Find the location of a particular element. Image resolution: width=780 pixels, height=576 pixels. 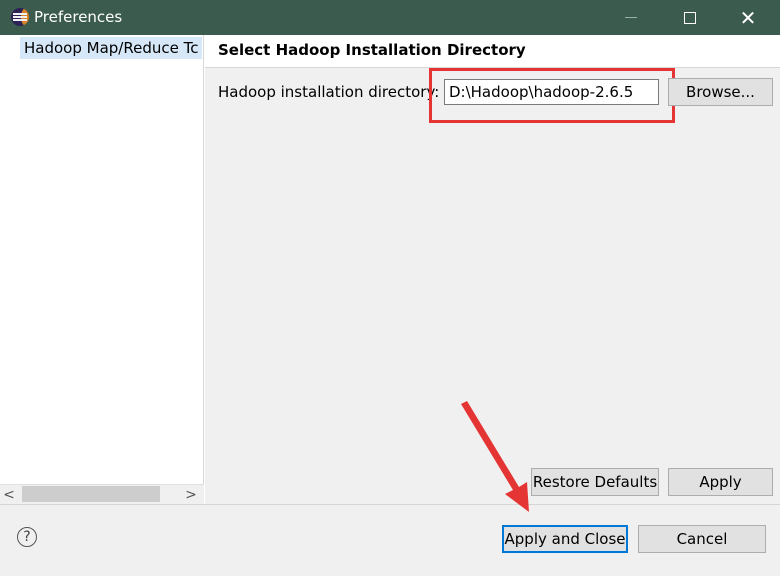

help-icon: ? is located at coordinates (27, 537).